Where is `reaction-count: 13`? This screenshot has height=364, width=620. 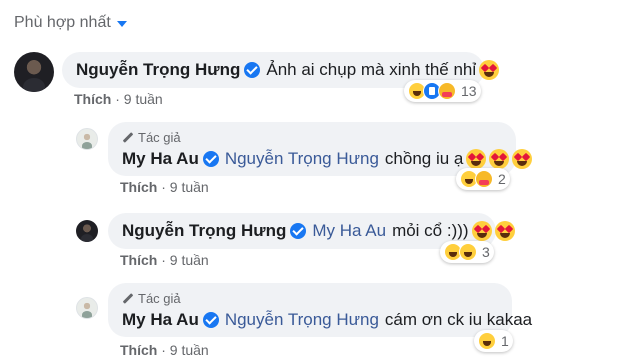
reaction-count: 13 is located at coordinates (469, 91).